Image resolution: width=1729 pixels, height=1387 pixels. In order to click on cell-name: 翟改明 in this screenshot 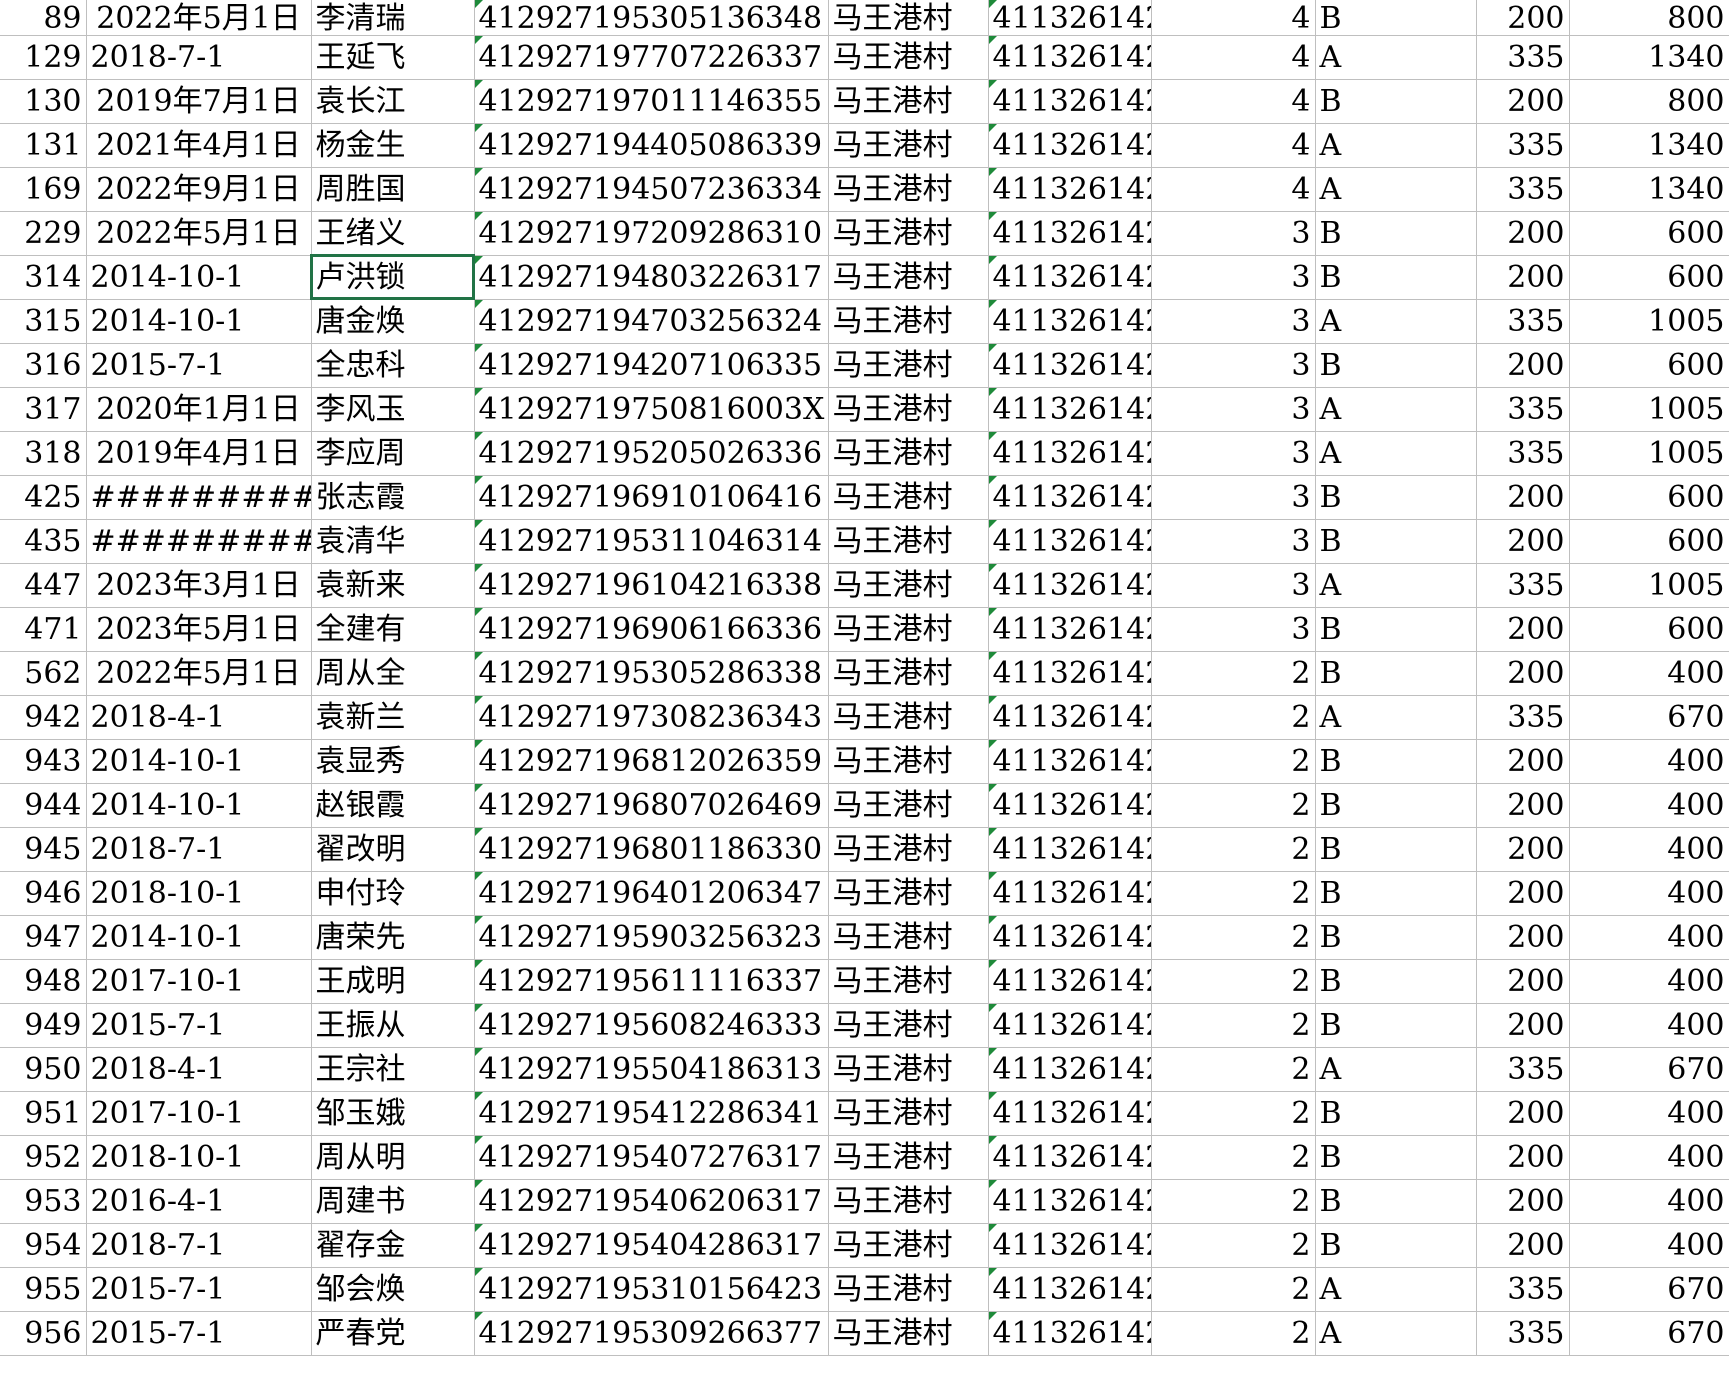, I will do `click(393, 849)`.